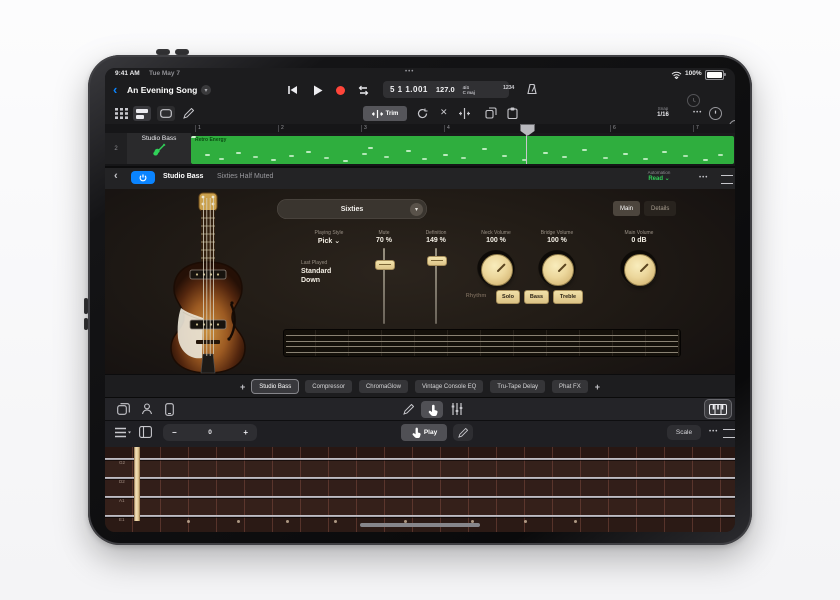 The width and height of the screenshot is (840, 600). Describe the element at coordinates (363, 90) in the screenshot. I see `cycle-button` at that location.